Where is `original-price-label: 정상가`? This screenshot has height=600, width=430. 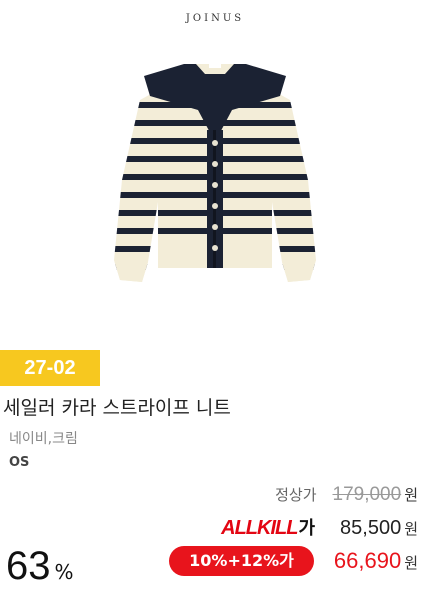
original-price-label: 정상가 is located at coordinates (296, 495).